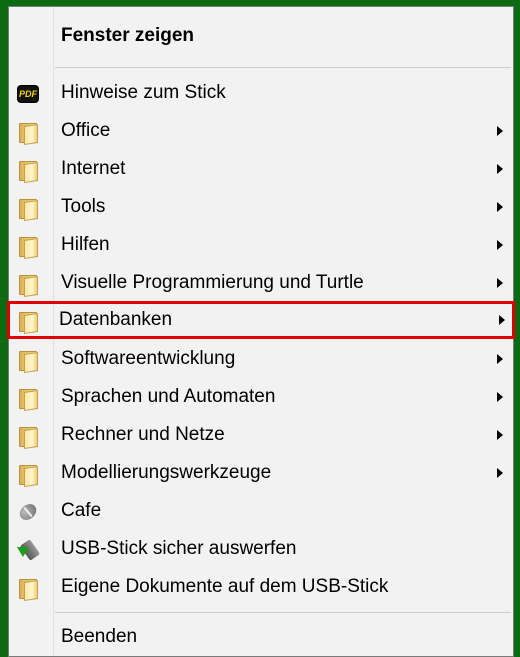 The image size is (520, 657). I want to click on menu-item-modellierungswerkzeuge: Modellierungswerkzeuge, so click(261, 473).